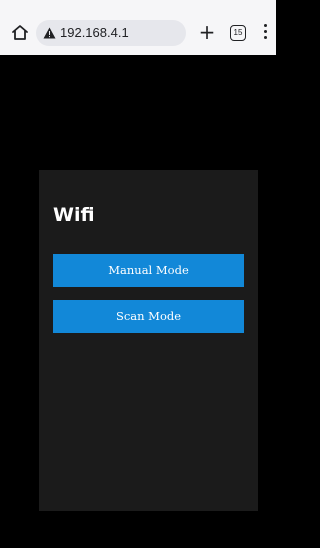 Image resolution: width=320 pixels, height=548 pixels. I want to click on address-bar: 192.168.4.1, so click(111, 33).